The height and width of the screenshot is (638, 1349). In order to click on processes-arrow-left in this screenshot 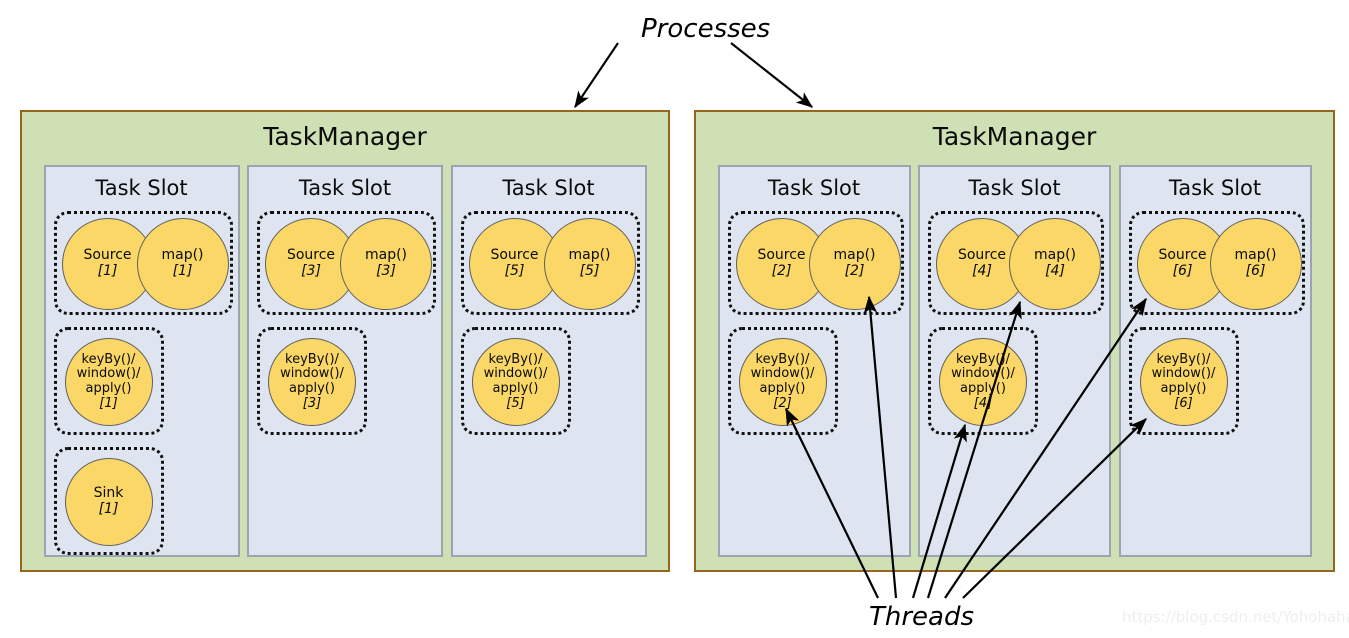, I will do `click(596, 75)`.